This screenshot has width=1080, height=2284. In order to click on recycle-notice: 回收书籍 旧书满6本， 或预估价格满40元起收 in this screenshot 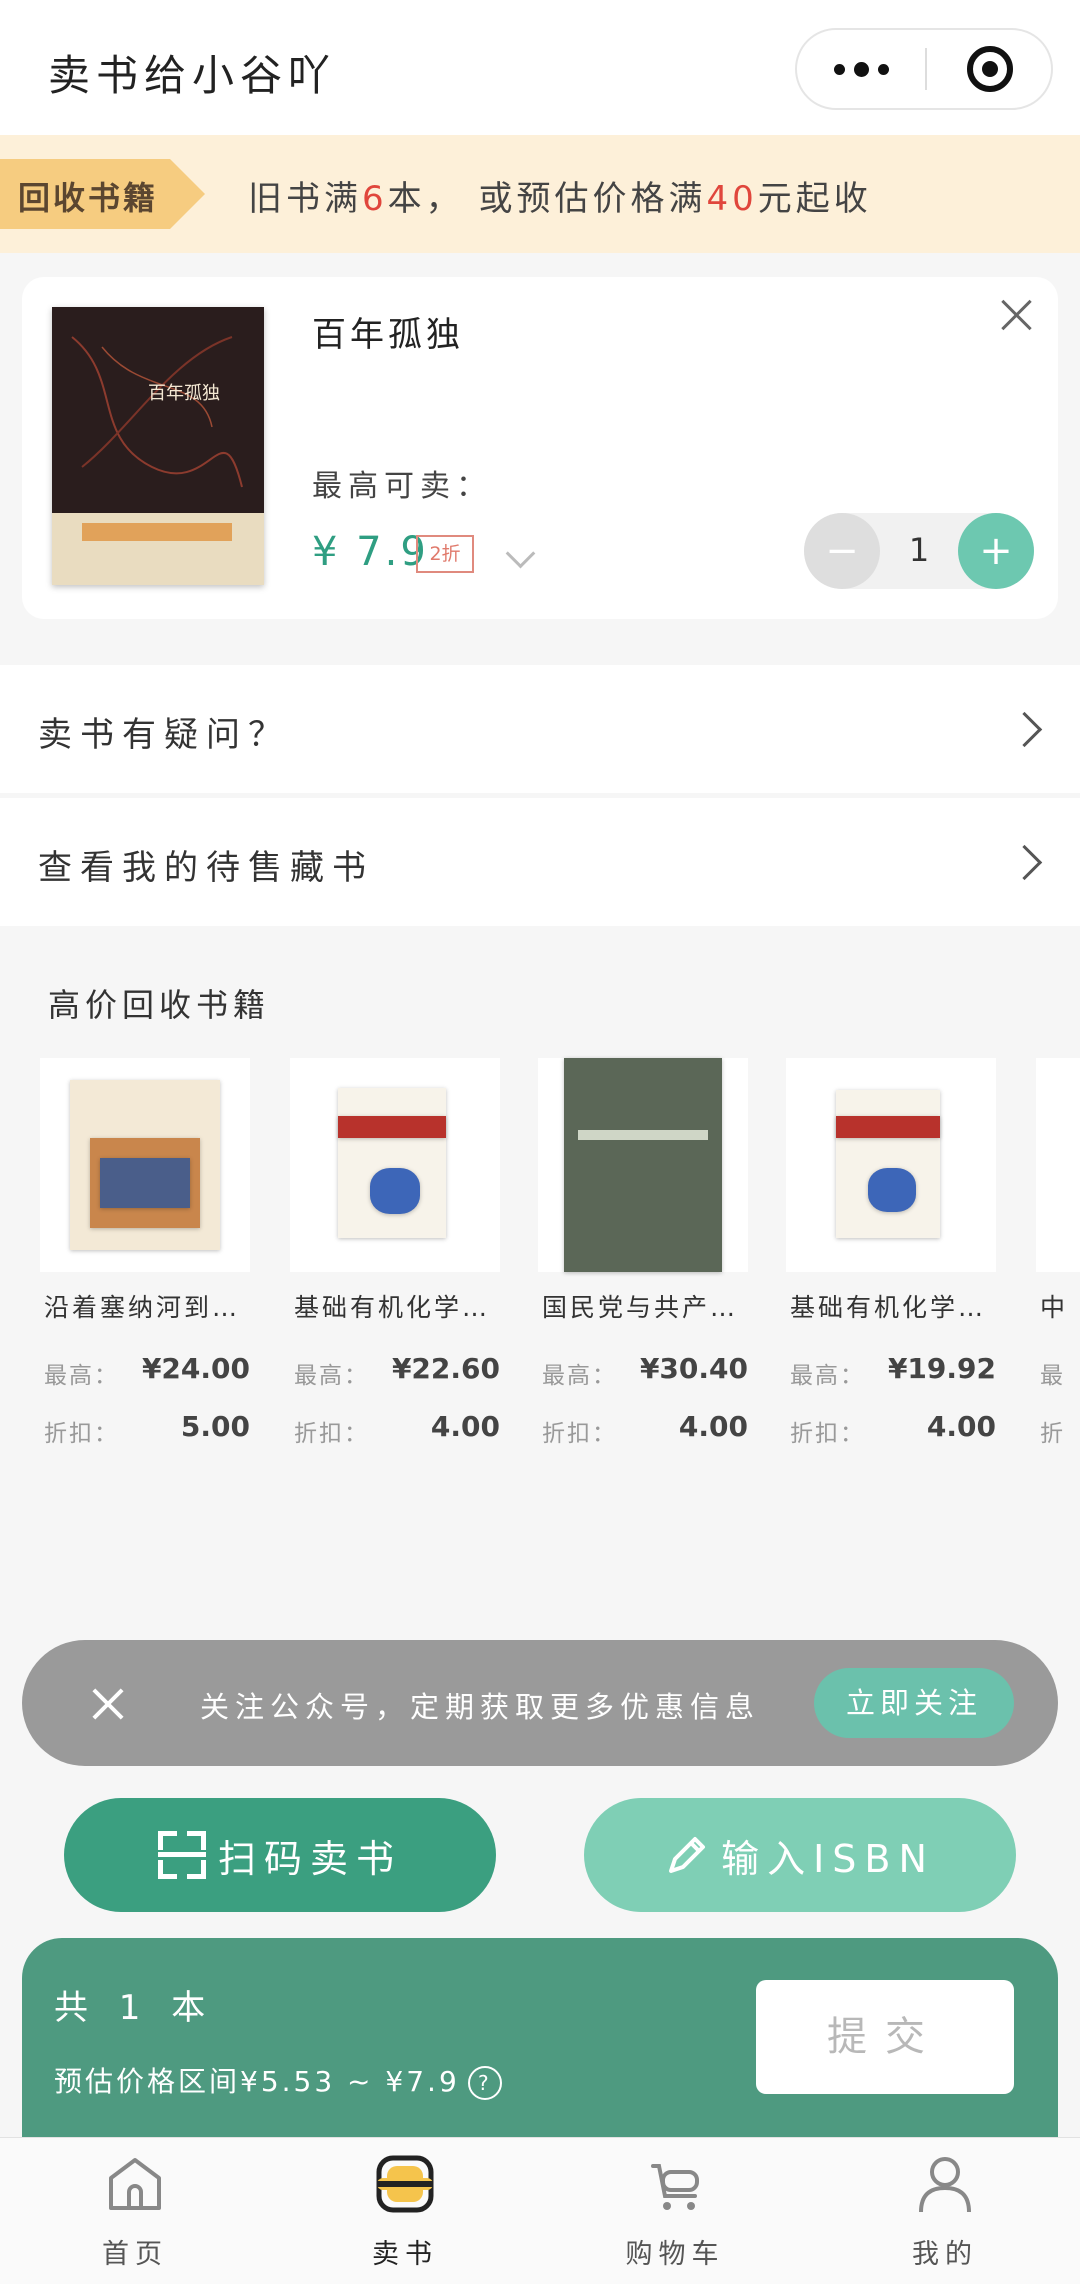, I will do `click(540, 194)`.